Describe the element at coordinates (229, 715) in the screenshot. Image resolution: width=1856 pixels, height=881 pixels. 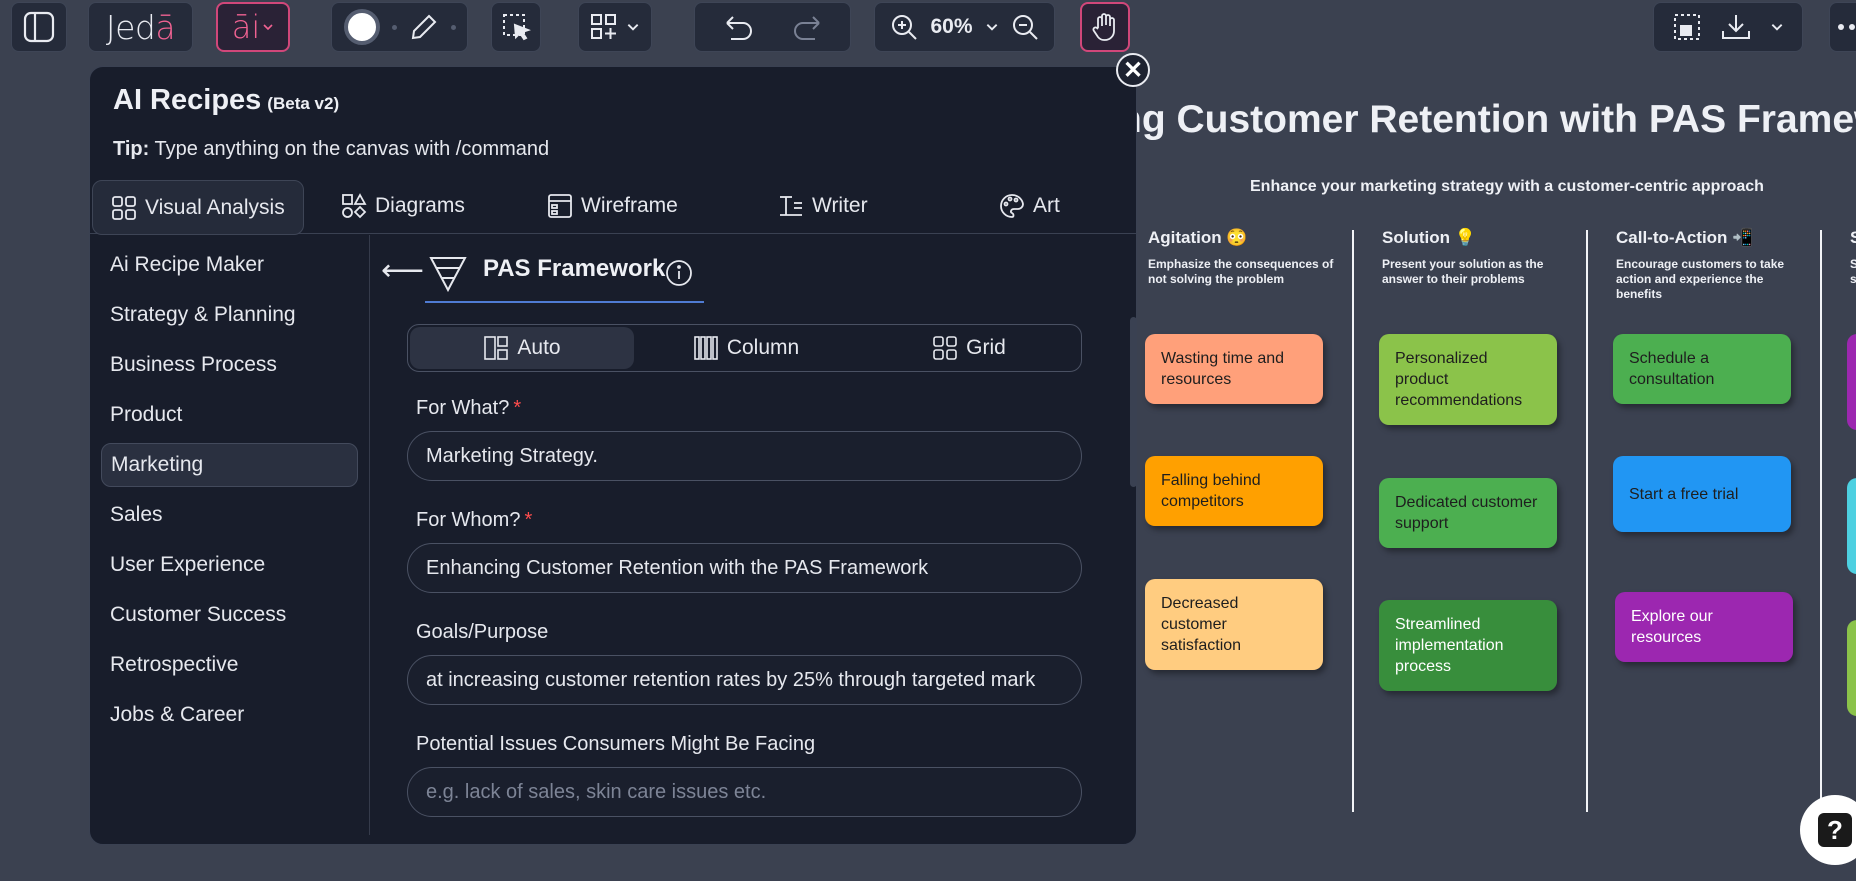
I see `sidebar-item-jobs-career: Jobs & Career` at that location.